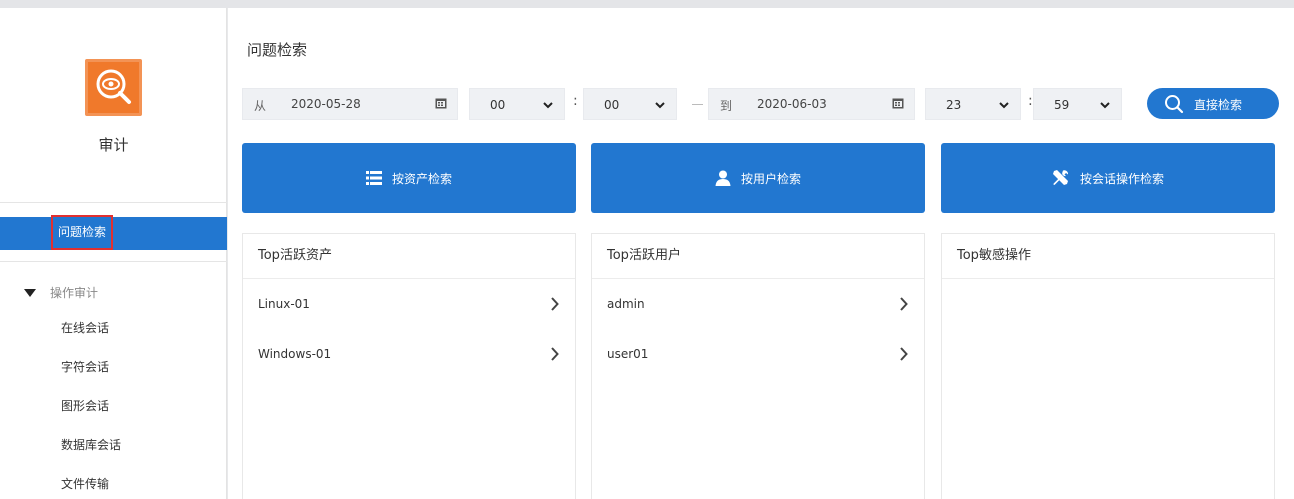 This screenshot has width=1294, height=499. I want to click on server-list-icon, so click(373, 178).